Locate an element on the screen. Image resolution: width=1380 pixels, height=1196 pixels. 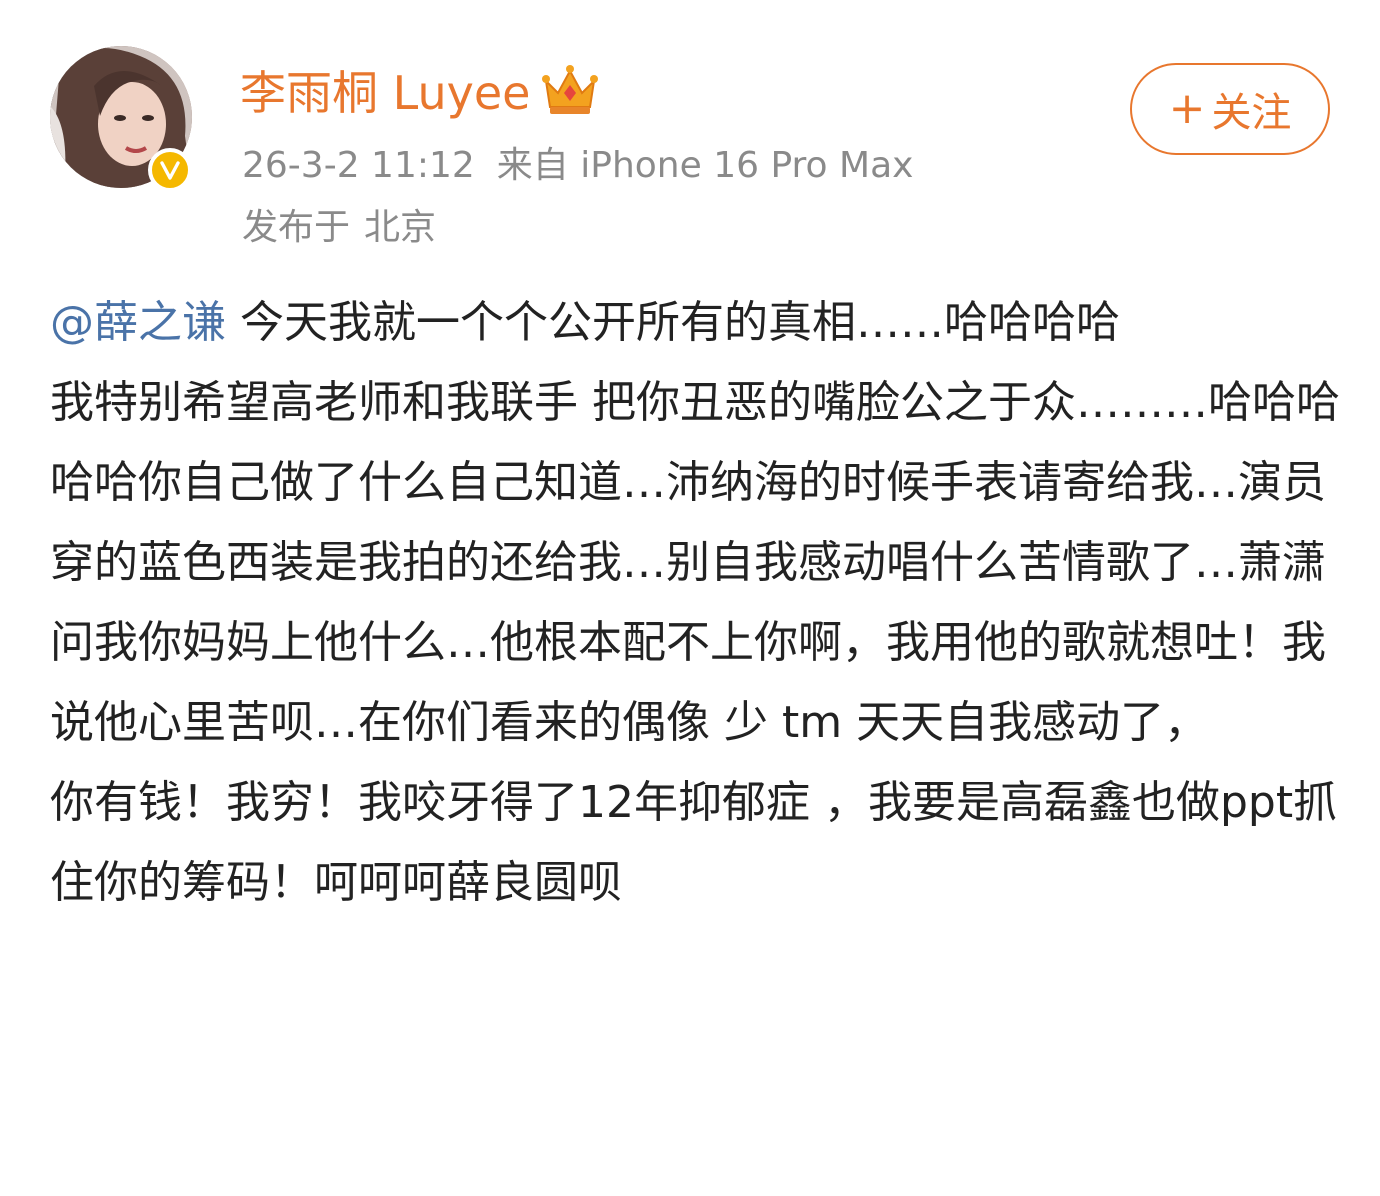
location-name: 北京 is located at coordinates (400, 227).